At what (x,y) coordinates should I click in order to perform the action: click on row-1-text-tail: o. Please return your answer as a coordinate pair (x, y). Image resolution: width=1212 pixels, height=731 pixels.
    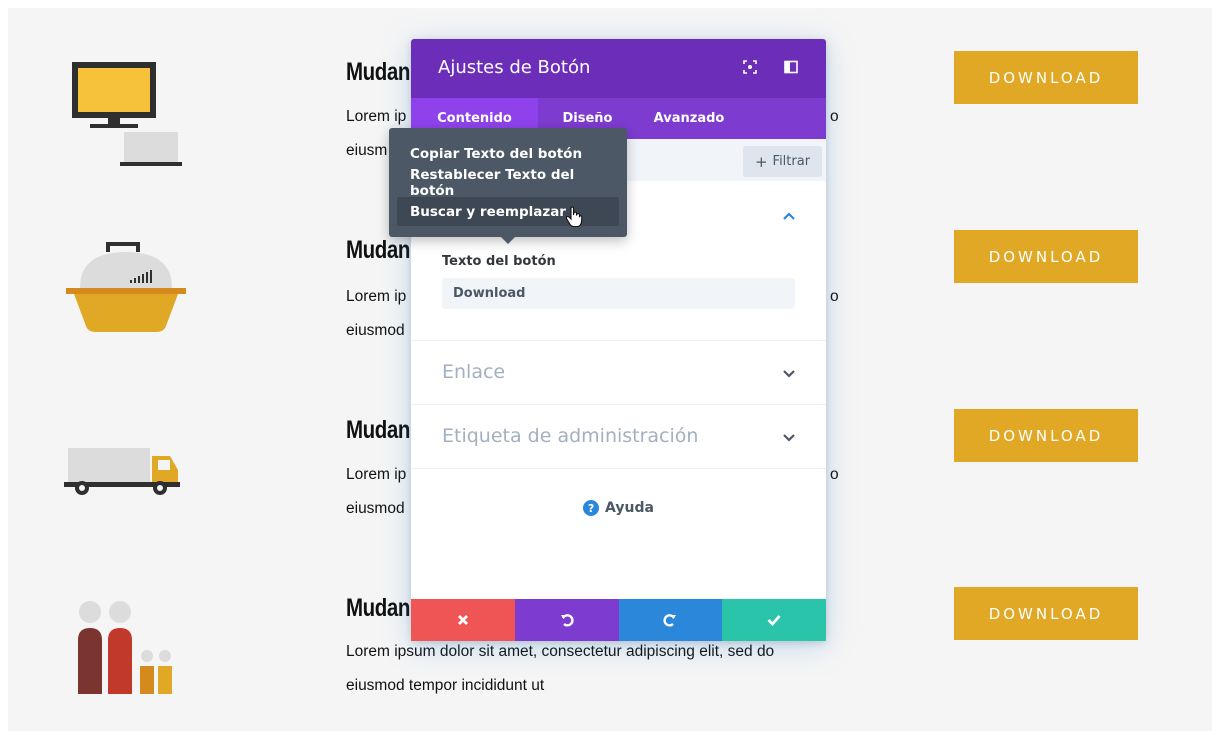
    Looking at the image, I should click on (834, 116).